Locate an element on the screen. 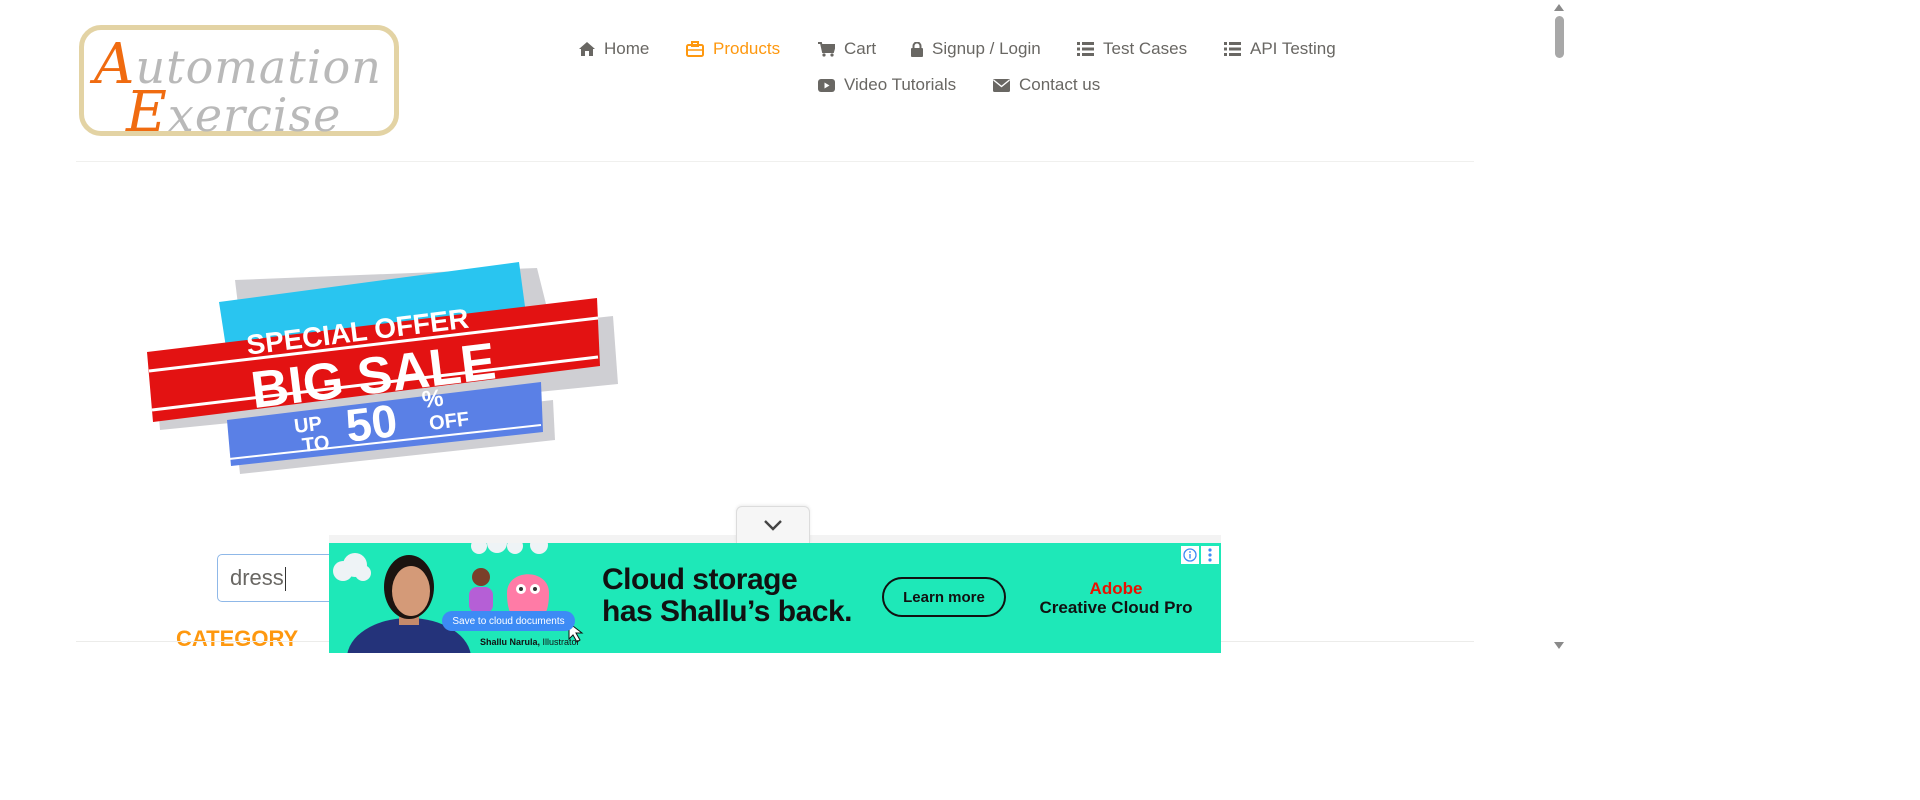 The image size is (1920, 800). briefcase-icon is located at coordinates (695, 49).